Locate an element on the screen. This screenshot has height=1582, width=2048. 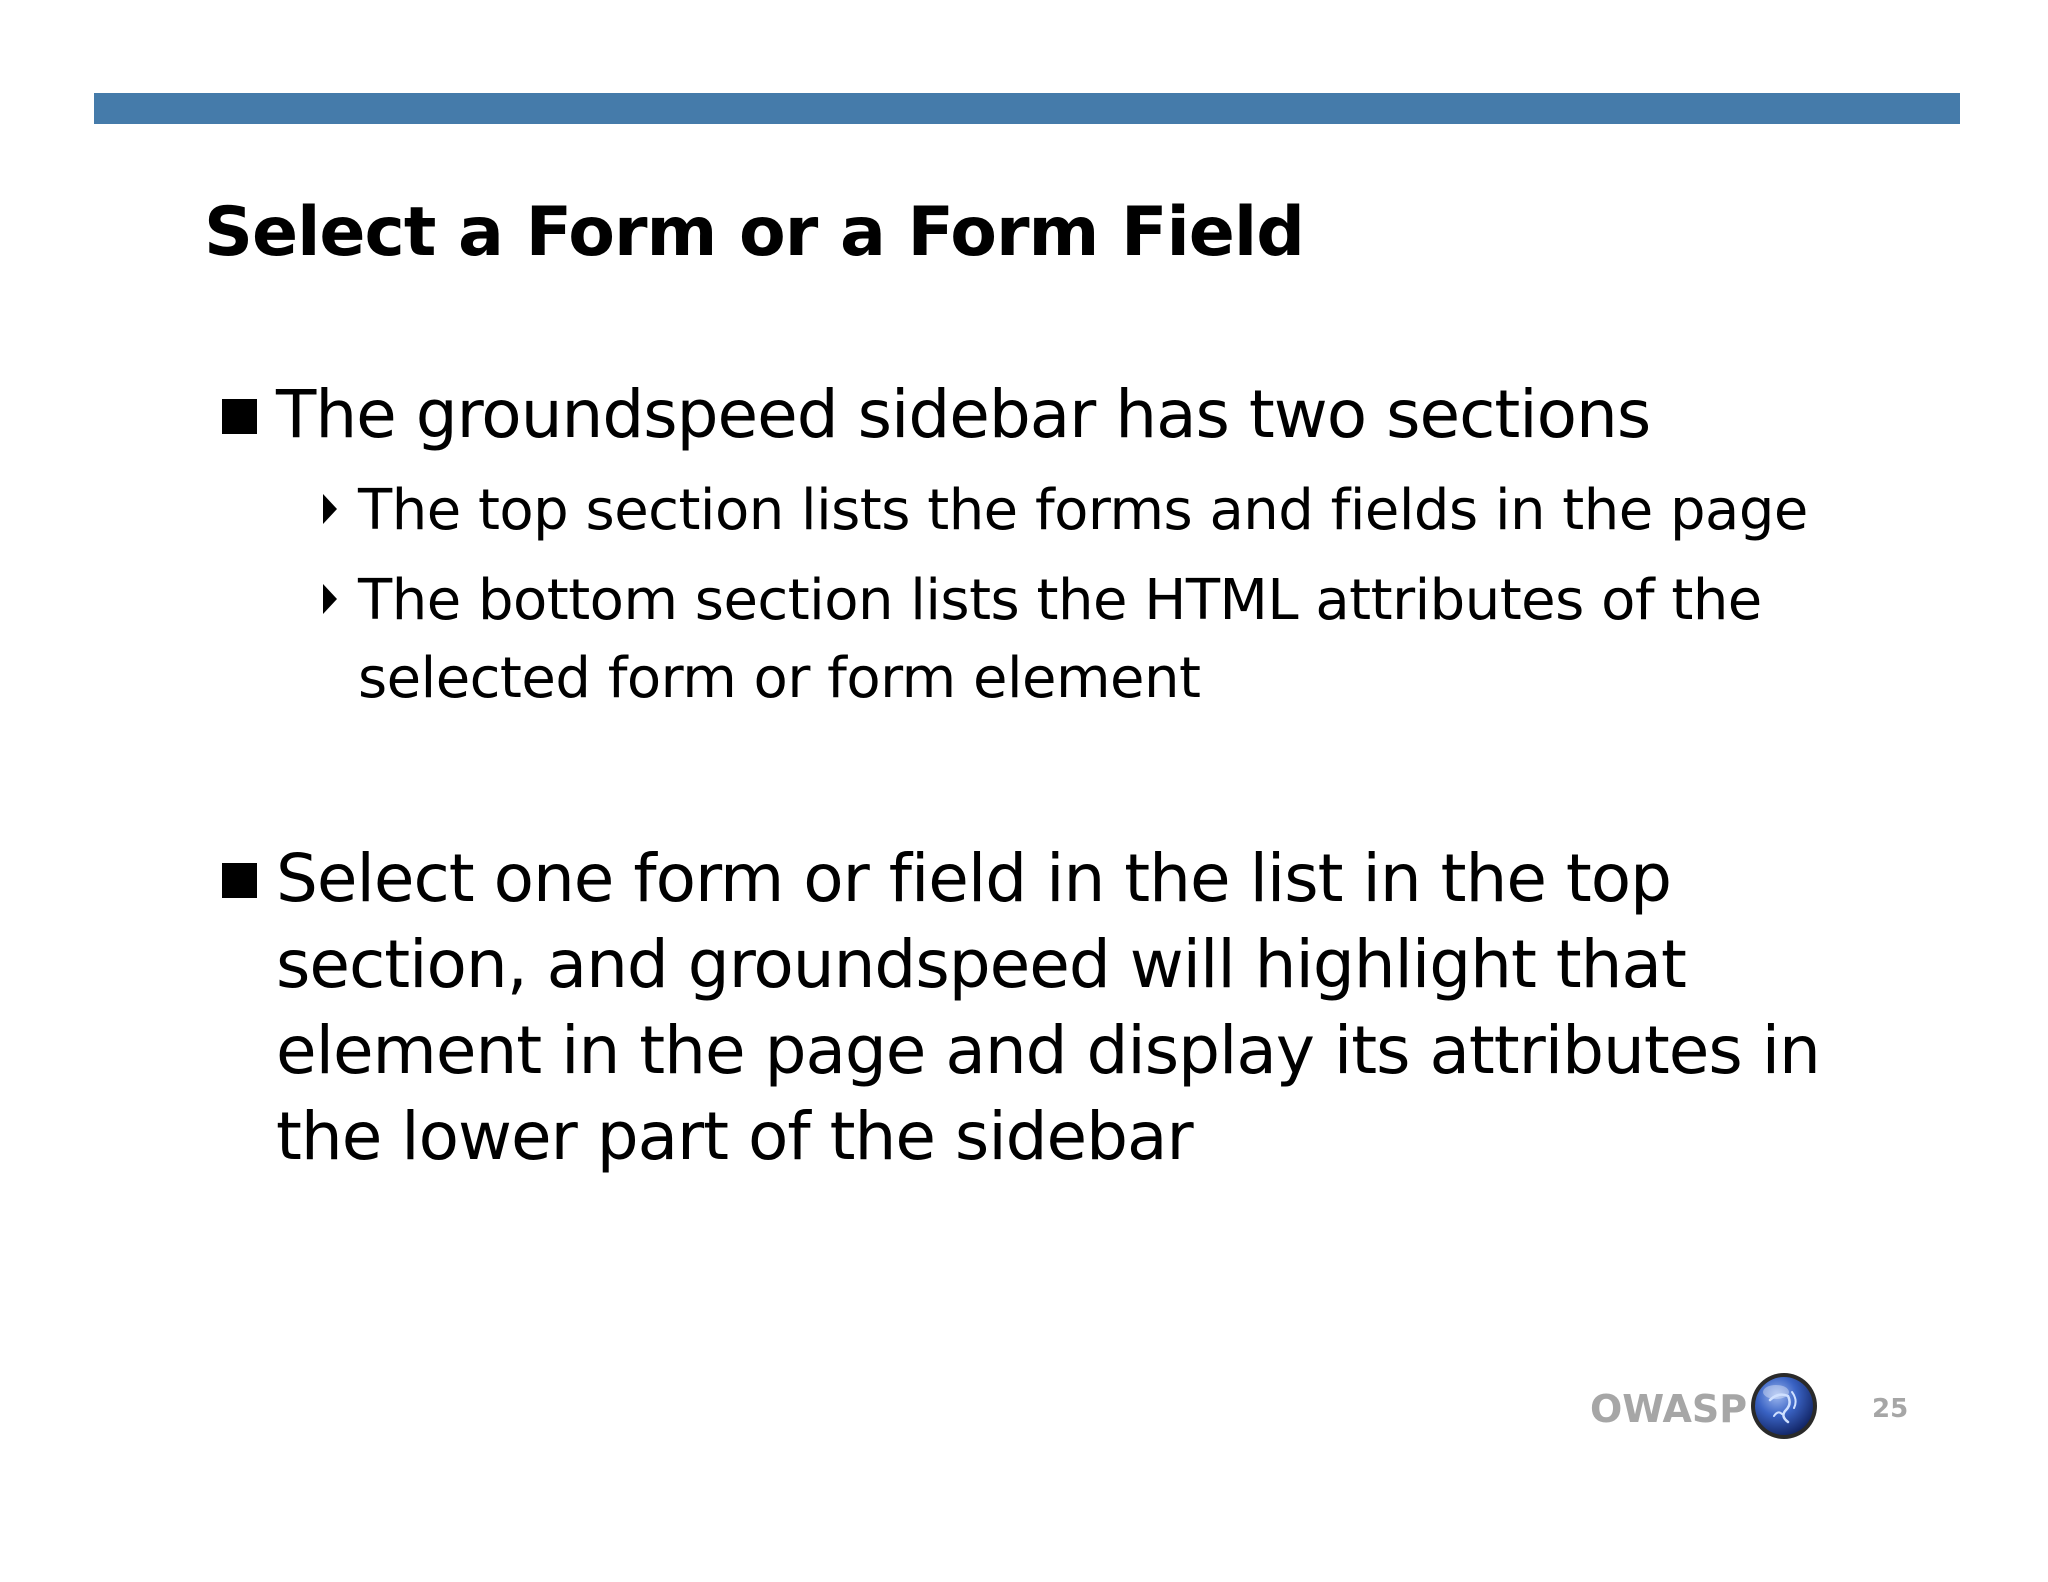
footer-brand: OWASP is located at coordinates (1669, 1409).